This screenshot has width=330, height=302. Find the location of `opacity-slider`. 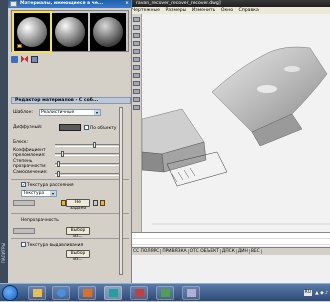

opacity-slider is located at coordinates (24, 231).